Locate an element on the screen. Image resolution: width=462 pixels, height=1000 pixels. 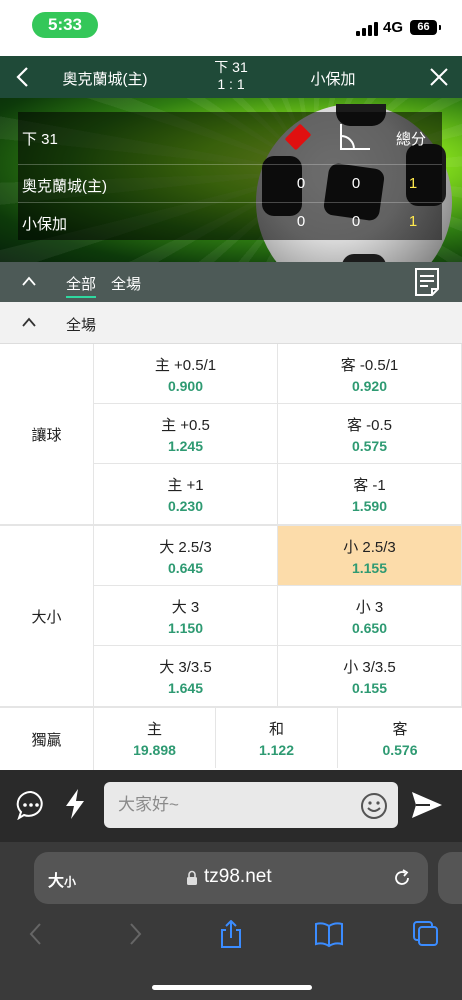
odds-value: 0.576 is located at coordinates (400, 750).